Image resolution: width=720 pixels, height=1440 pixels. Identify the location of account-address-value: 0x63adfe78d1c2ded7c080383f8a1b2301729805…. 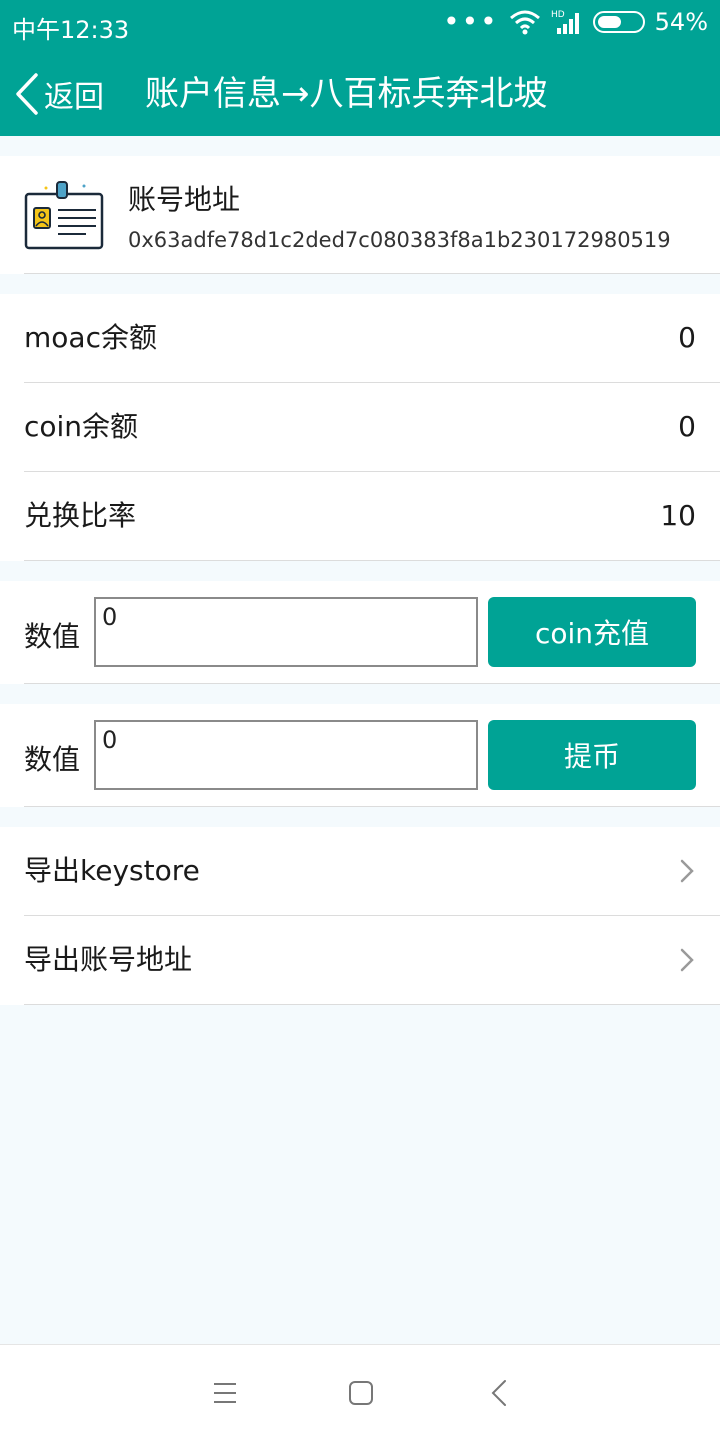
(399, 240).